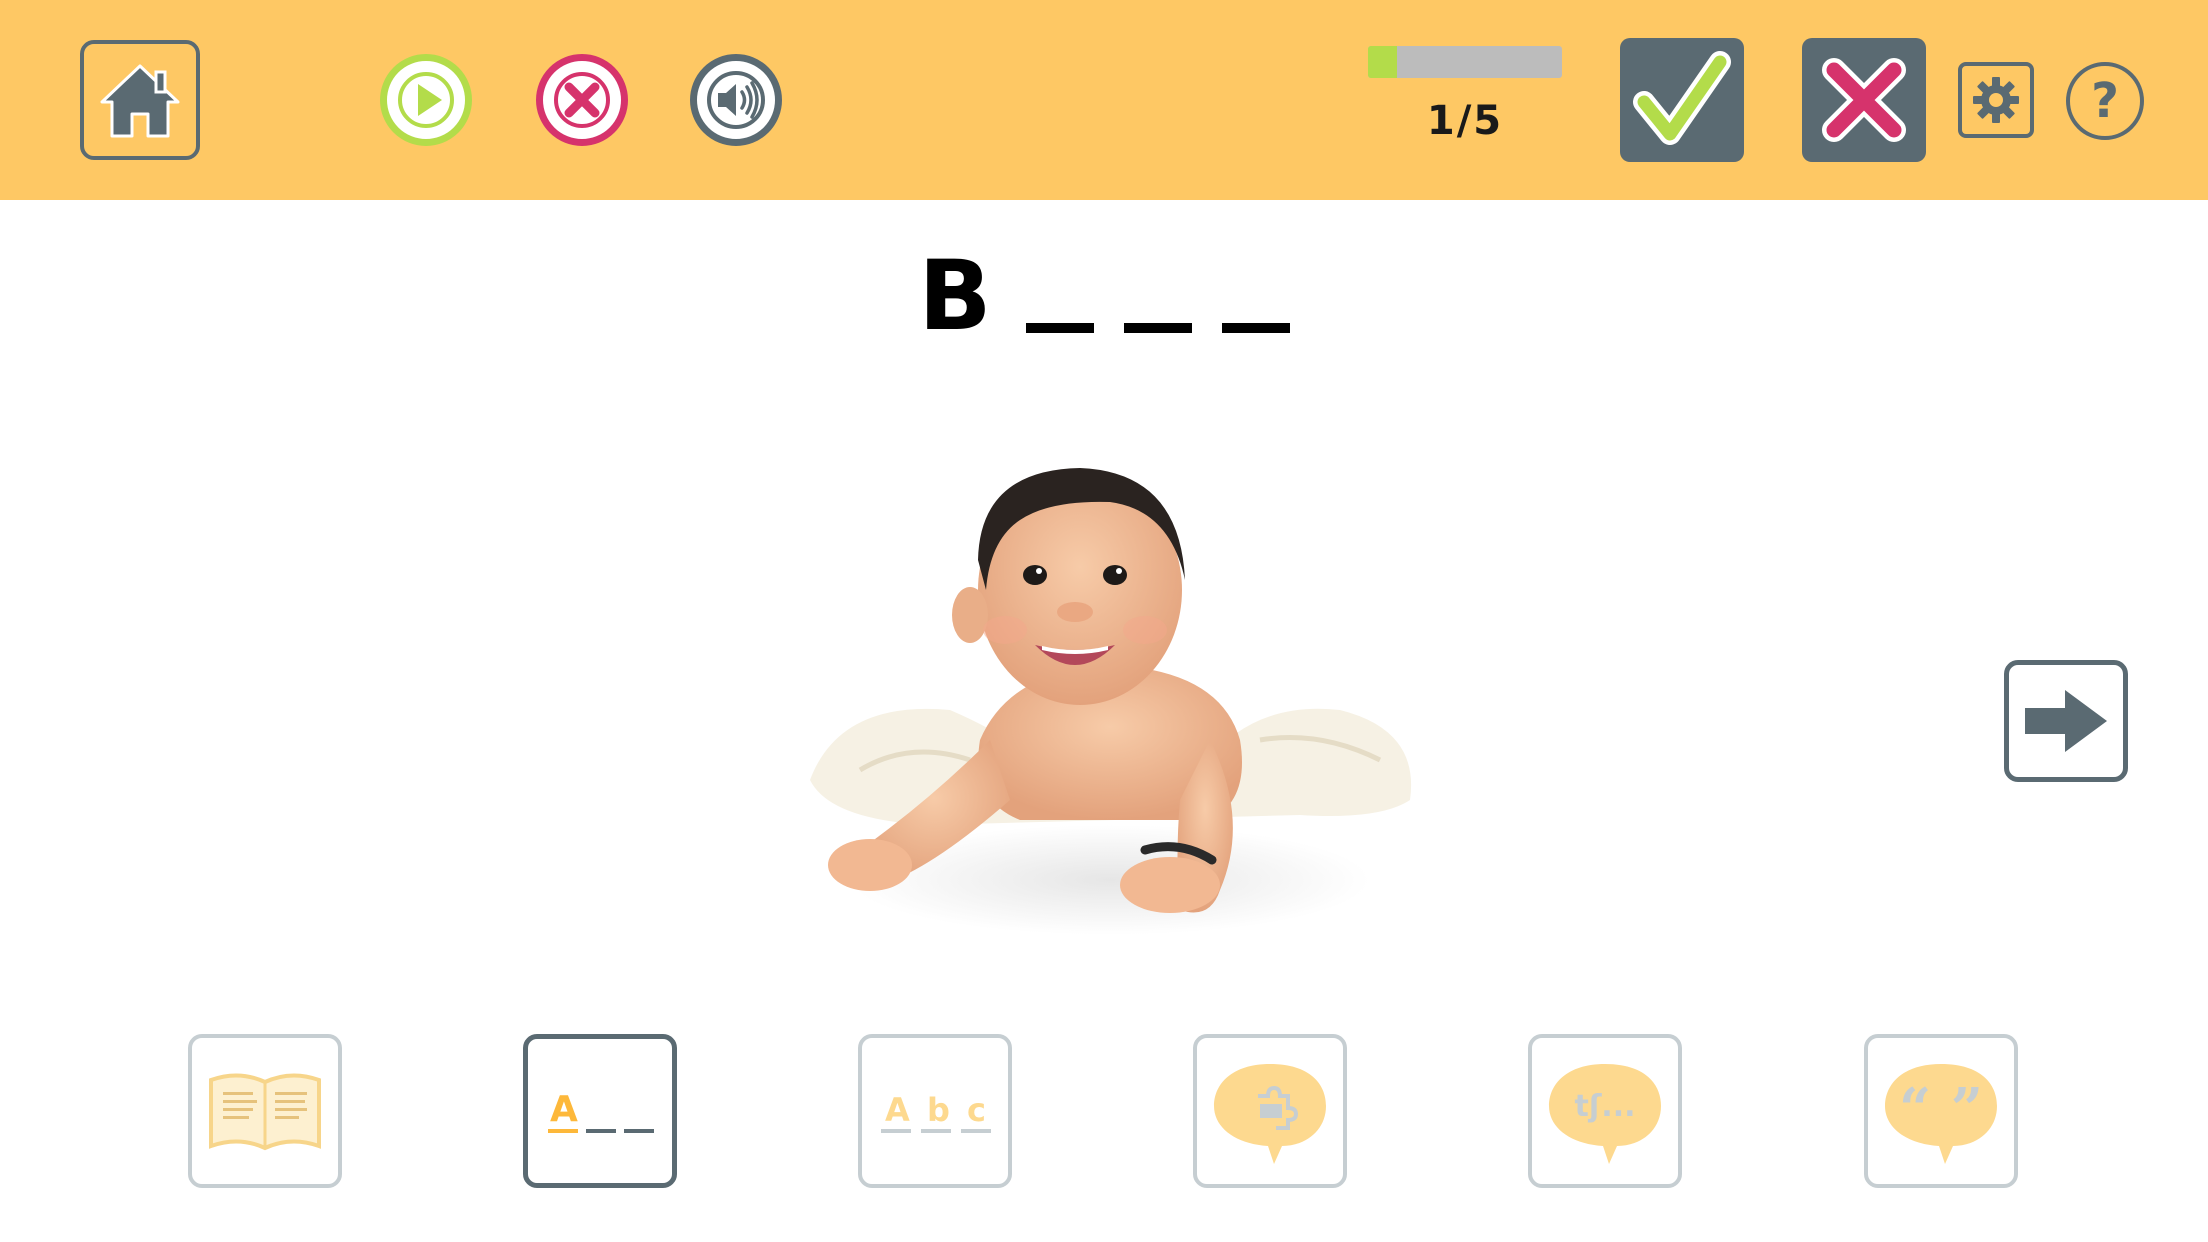 Image resolution: width=2208 pixels, height=1242 pixels. I want to click on mode-puzzle-button, so click(1270, 1111).